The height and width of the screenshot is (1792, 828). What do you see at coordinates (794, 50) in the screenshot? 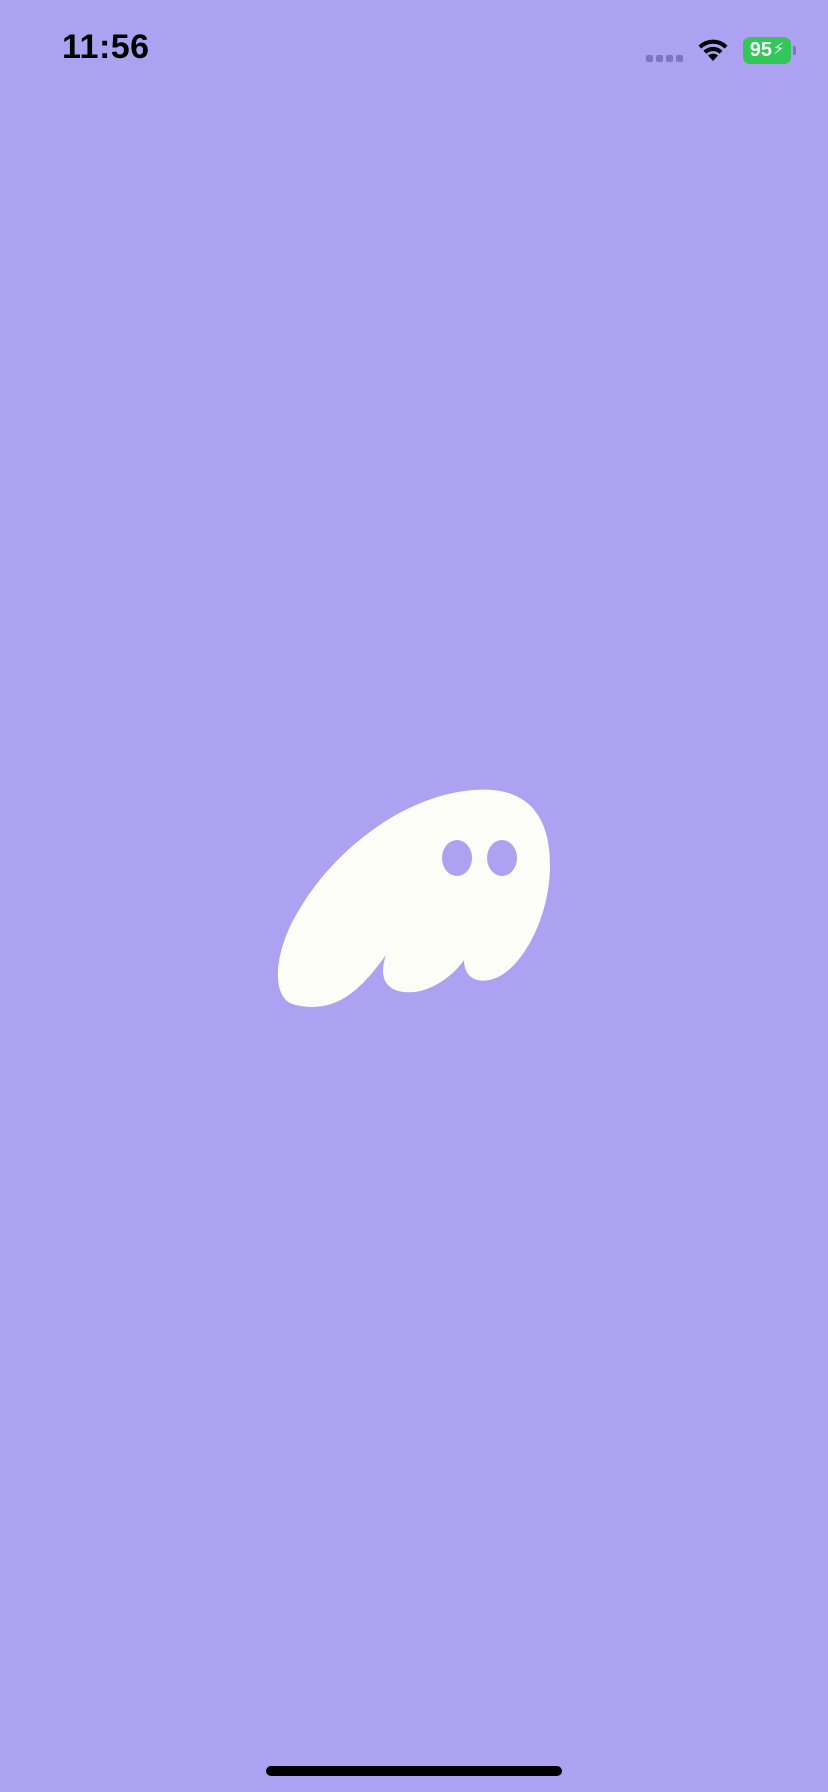
I see `battery-cap` at bounding box center [794, 50].